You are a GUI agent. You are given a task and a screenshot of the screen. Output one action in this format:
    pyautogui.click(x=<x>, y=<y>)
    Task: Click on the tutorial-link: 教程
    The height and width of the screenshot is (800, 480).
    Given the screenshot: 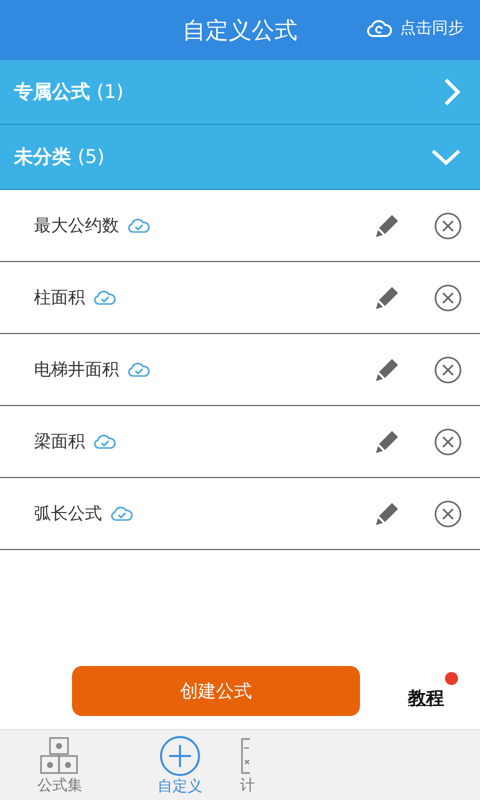 What is the action you would take?
    pyautogui.click(x=426, y=698)
    